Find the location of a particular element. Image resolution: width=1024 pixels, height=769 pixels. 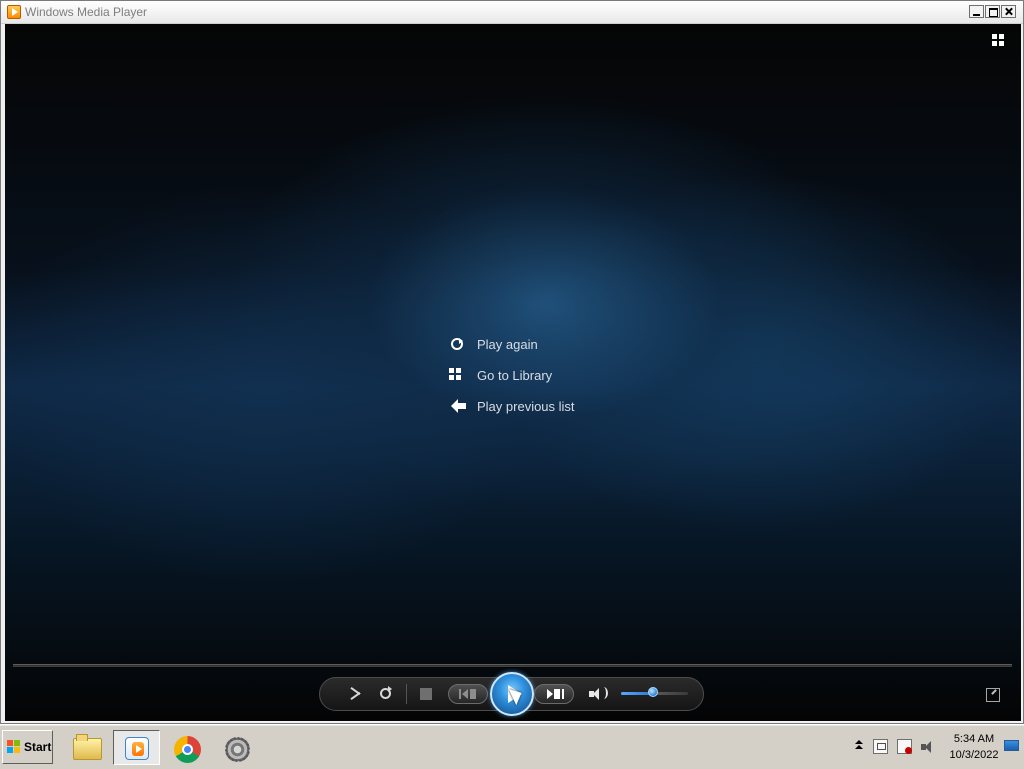

start-button: Start is located at coordinates (27, 747).